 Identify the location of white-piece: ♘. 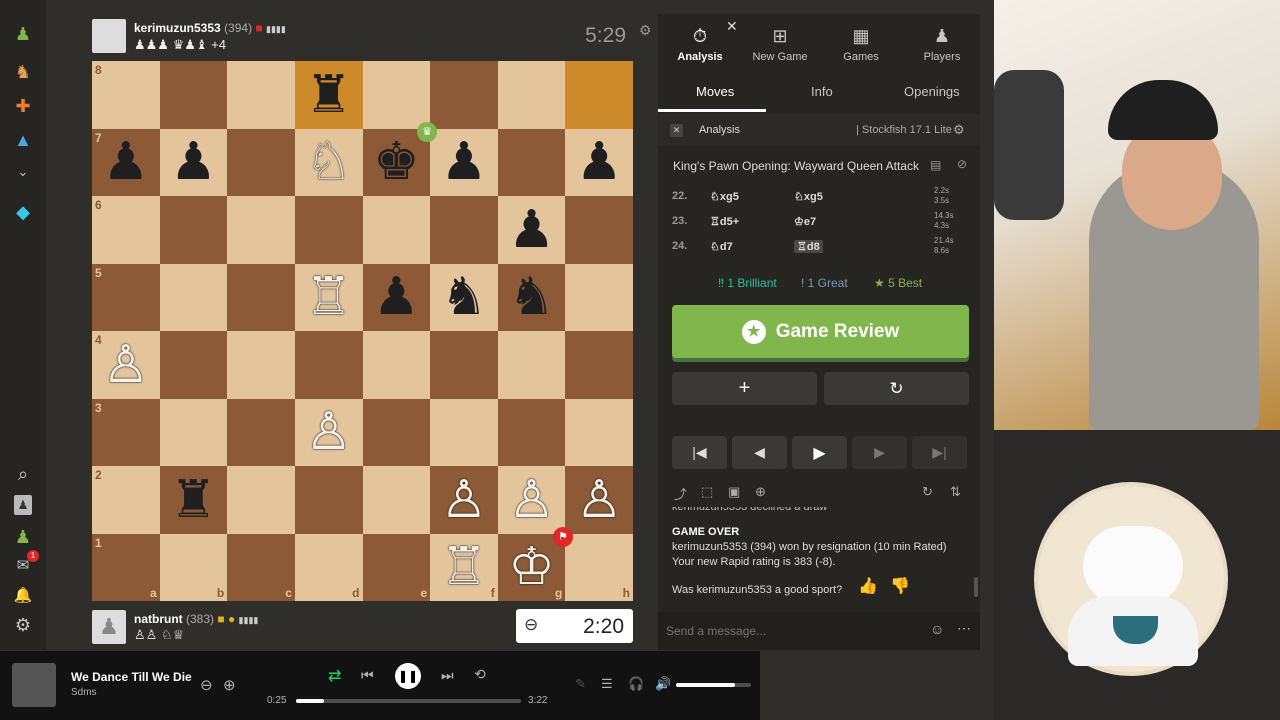
(328, 162).